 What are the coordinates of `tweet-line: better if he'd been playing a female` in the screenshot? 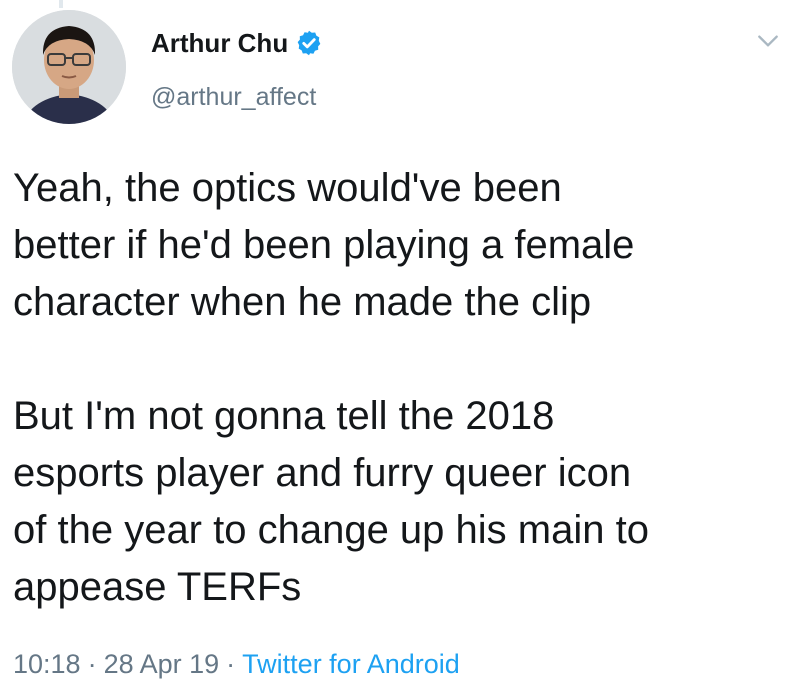 It's located at (324, 245).